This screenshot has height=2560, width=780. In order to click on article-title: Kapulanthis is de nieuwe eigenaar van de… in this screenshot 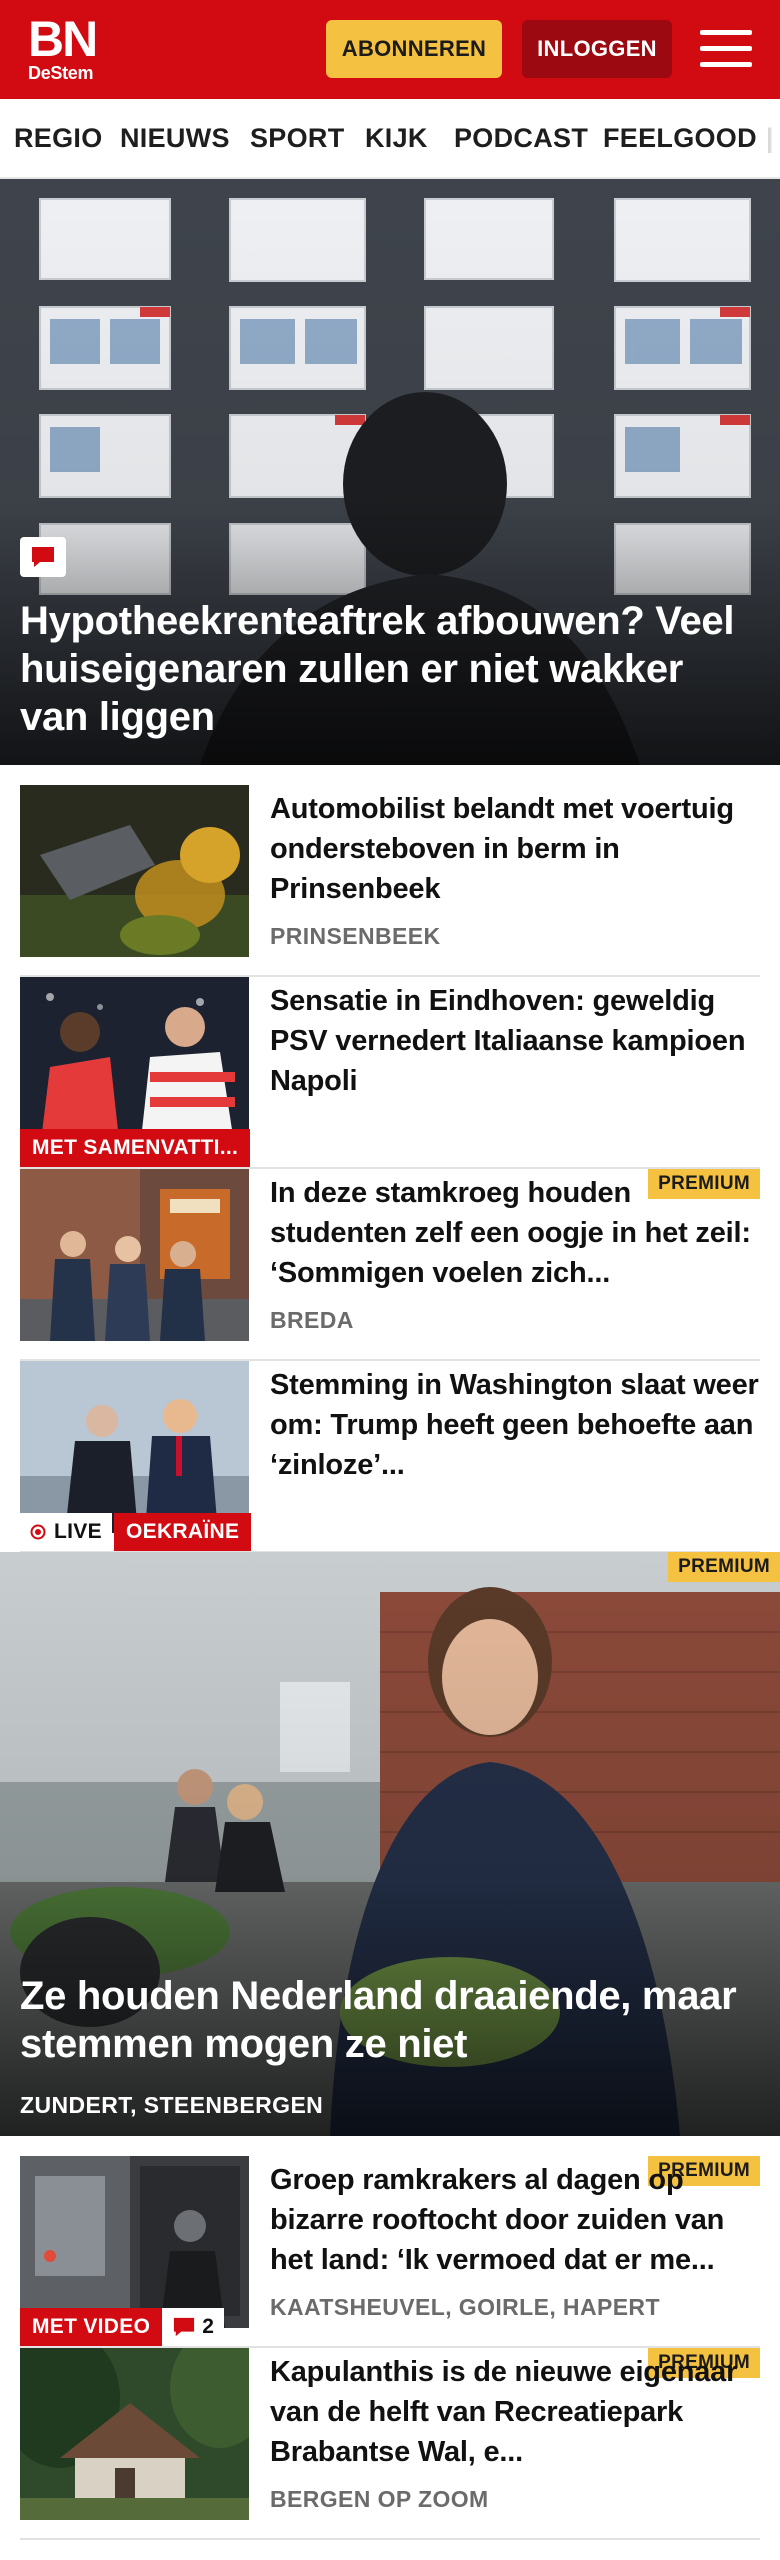, I will do `click(515, 2412)`.